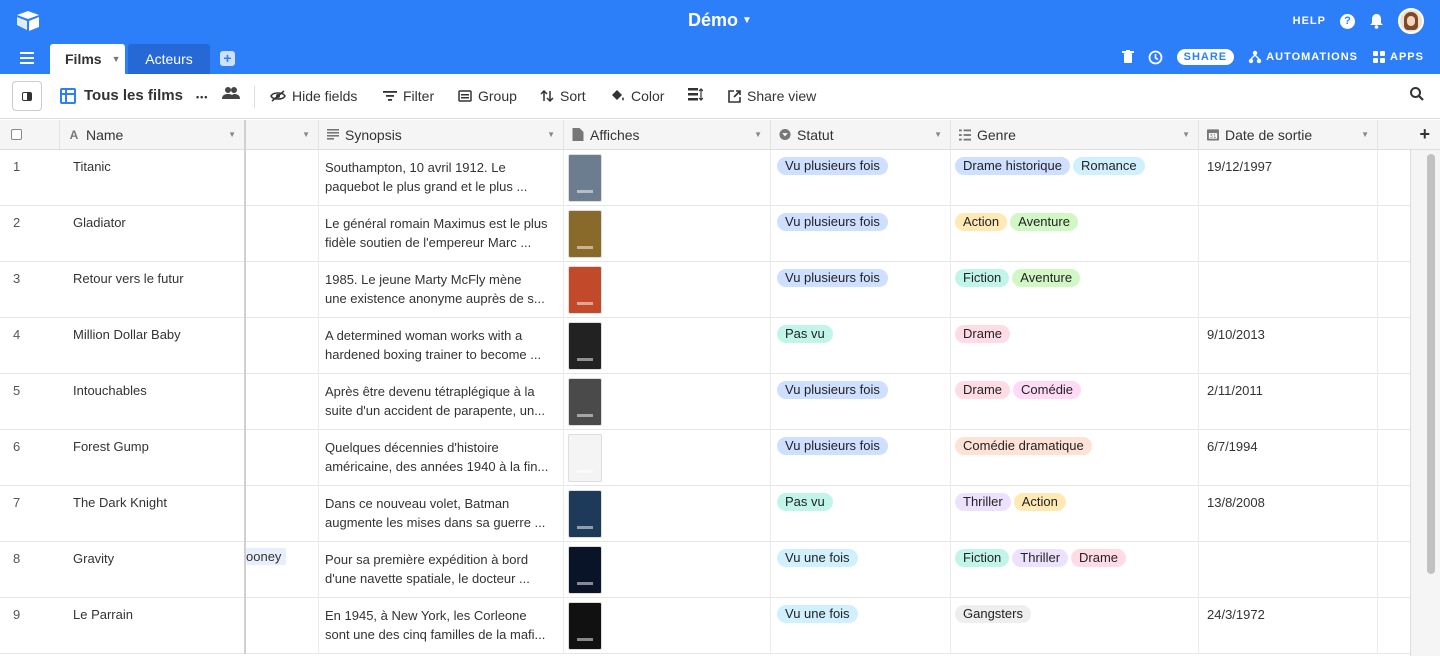  I want to click on help-label: HELP, so click(1309, 21).